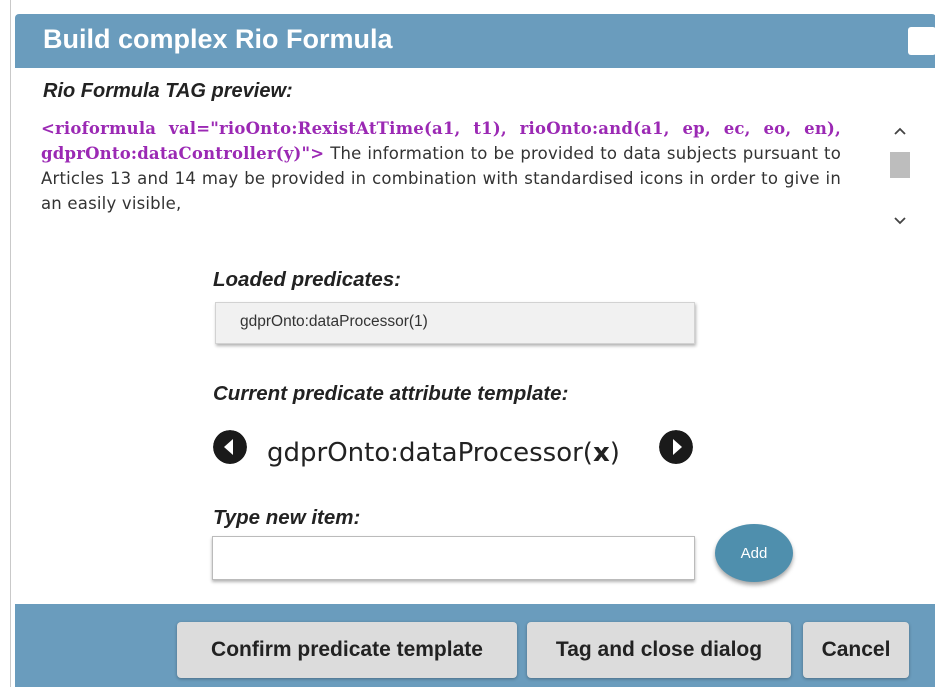 The image size is (935, 687). Describe the element at coordinates (307, 279) in the screenshot. I see `loaded-predicates-label: Loaded predicates:` at that location.